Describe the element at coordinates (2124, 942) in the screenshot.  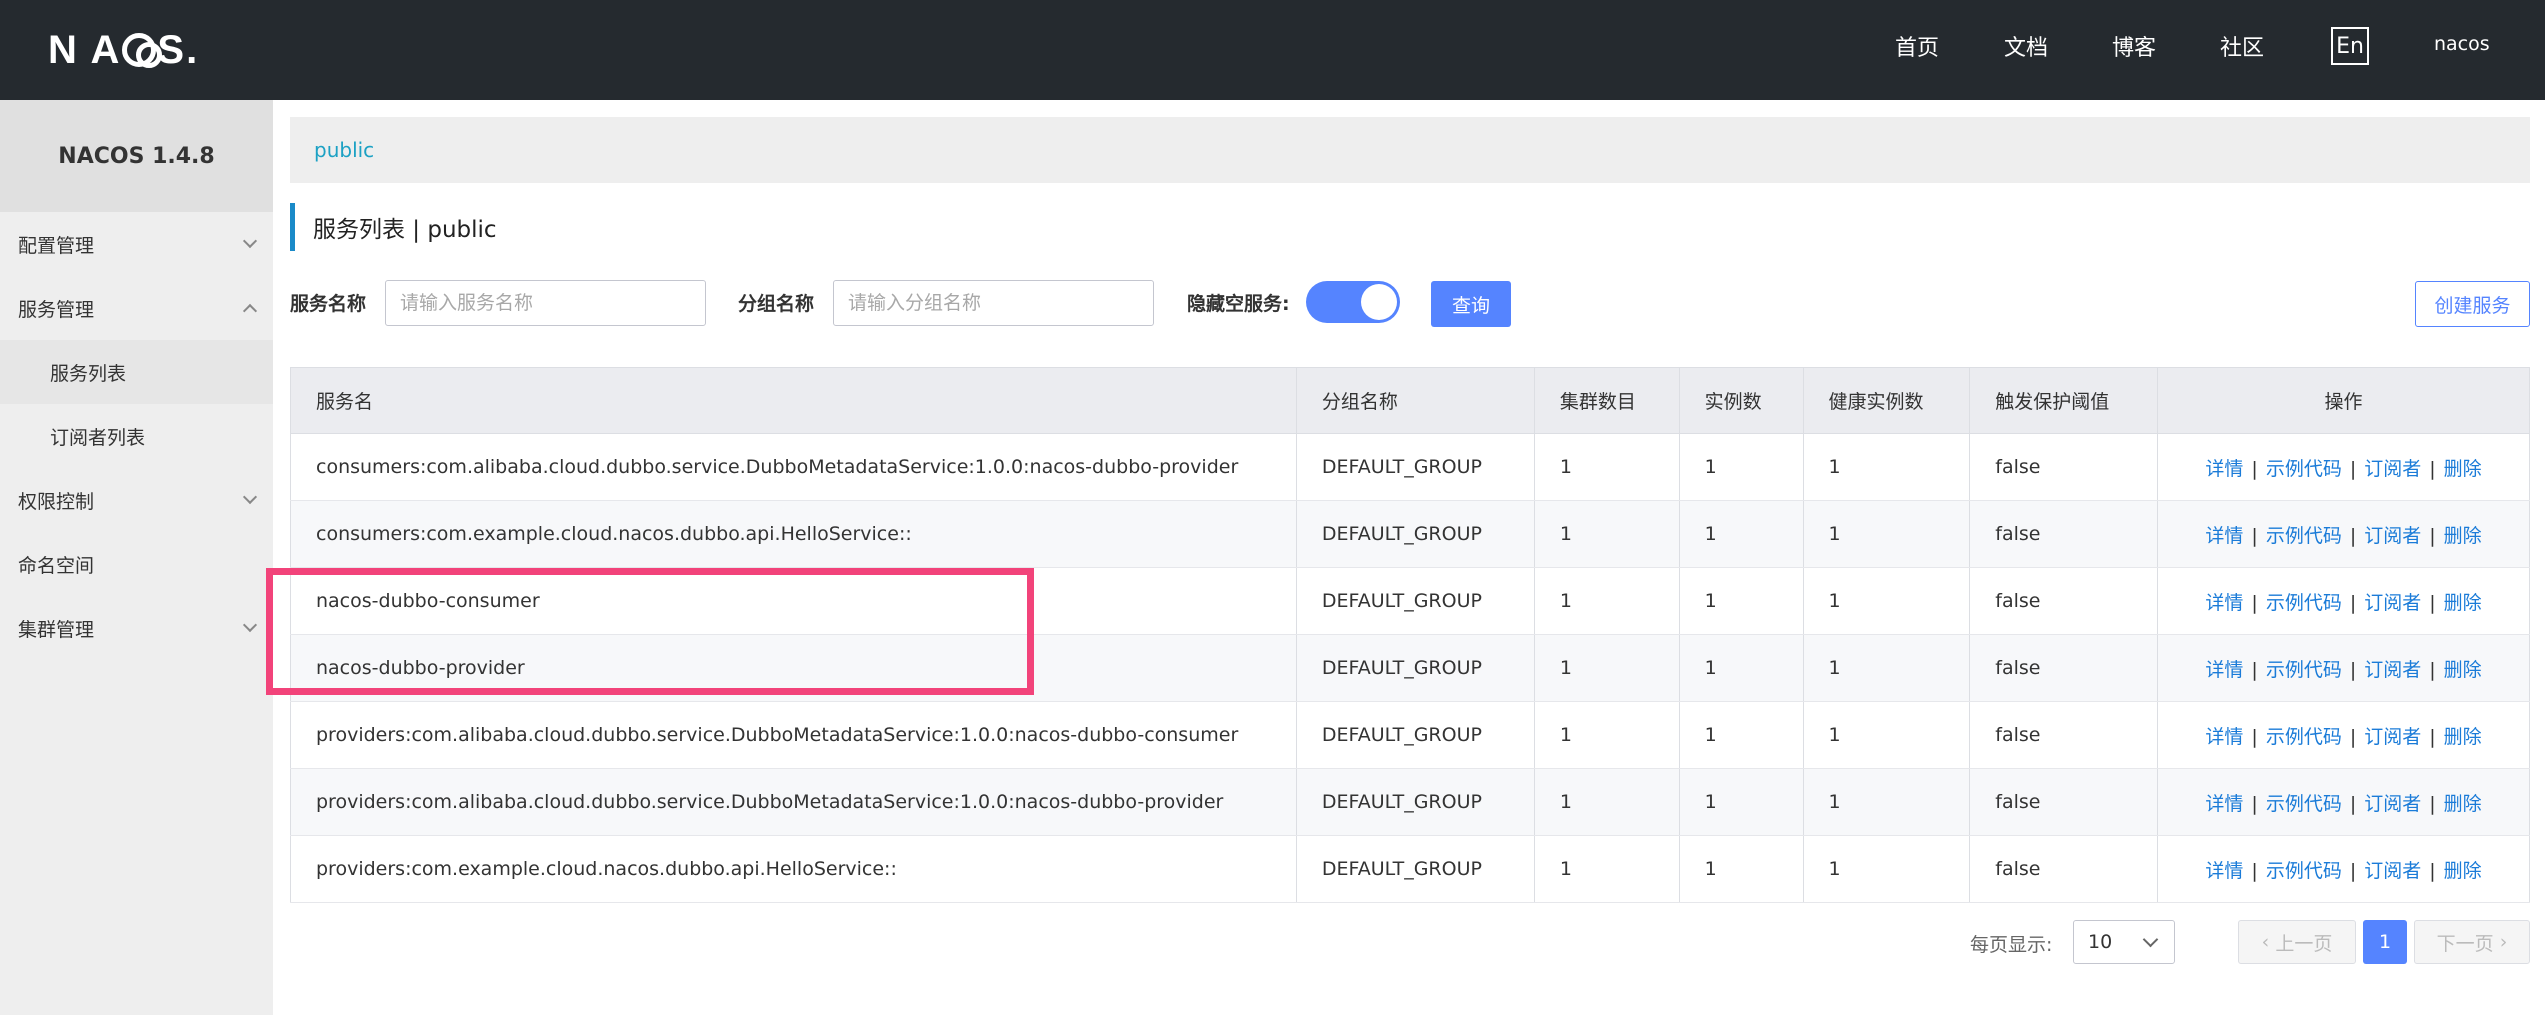
I see `per-page-select: 10` at that location.